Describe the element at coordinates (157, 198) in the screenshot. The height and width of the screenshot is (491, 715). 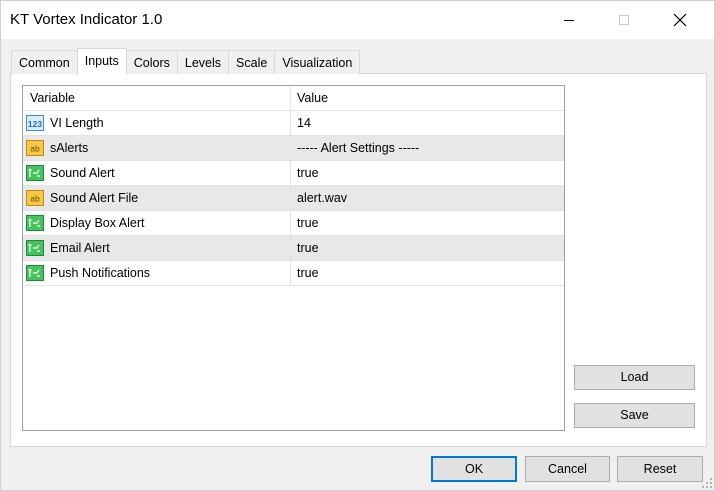
I see `variable-cell: ab Sound Alert File` at that location.